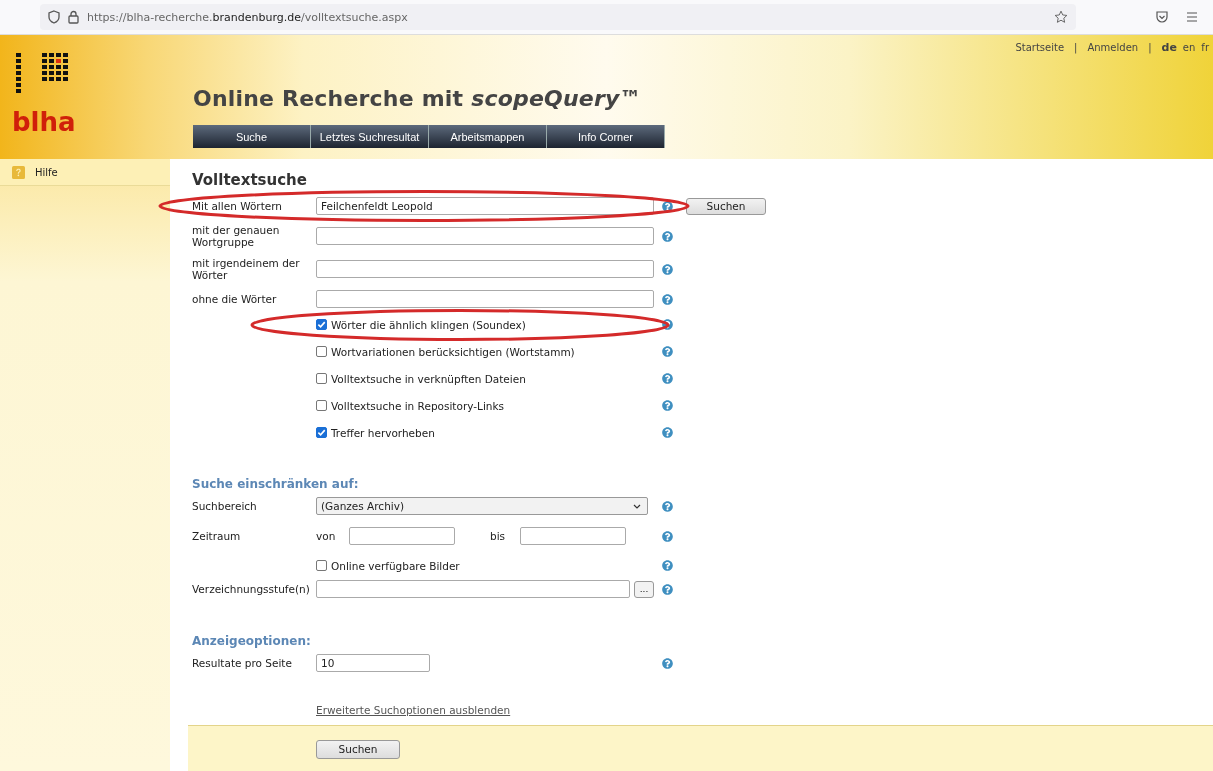 This screenshot has height=771, width=1213. I want to click on shield-icon, so click(54, 17).